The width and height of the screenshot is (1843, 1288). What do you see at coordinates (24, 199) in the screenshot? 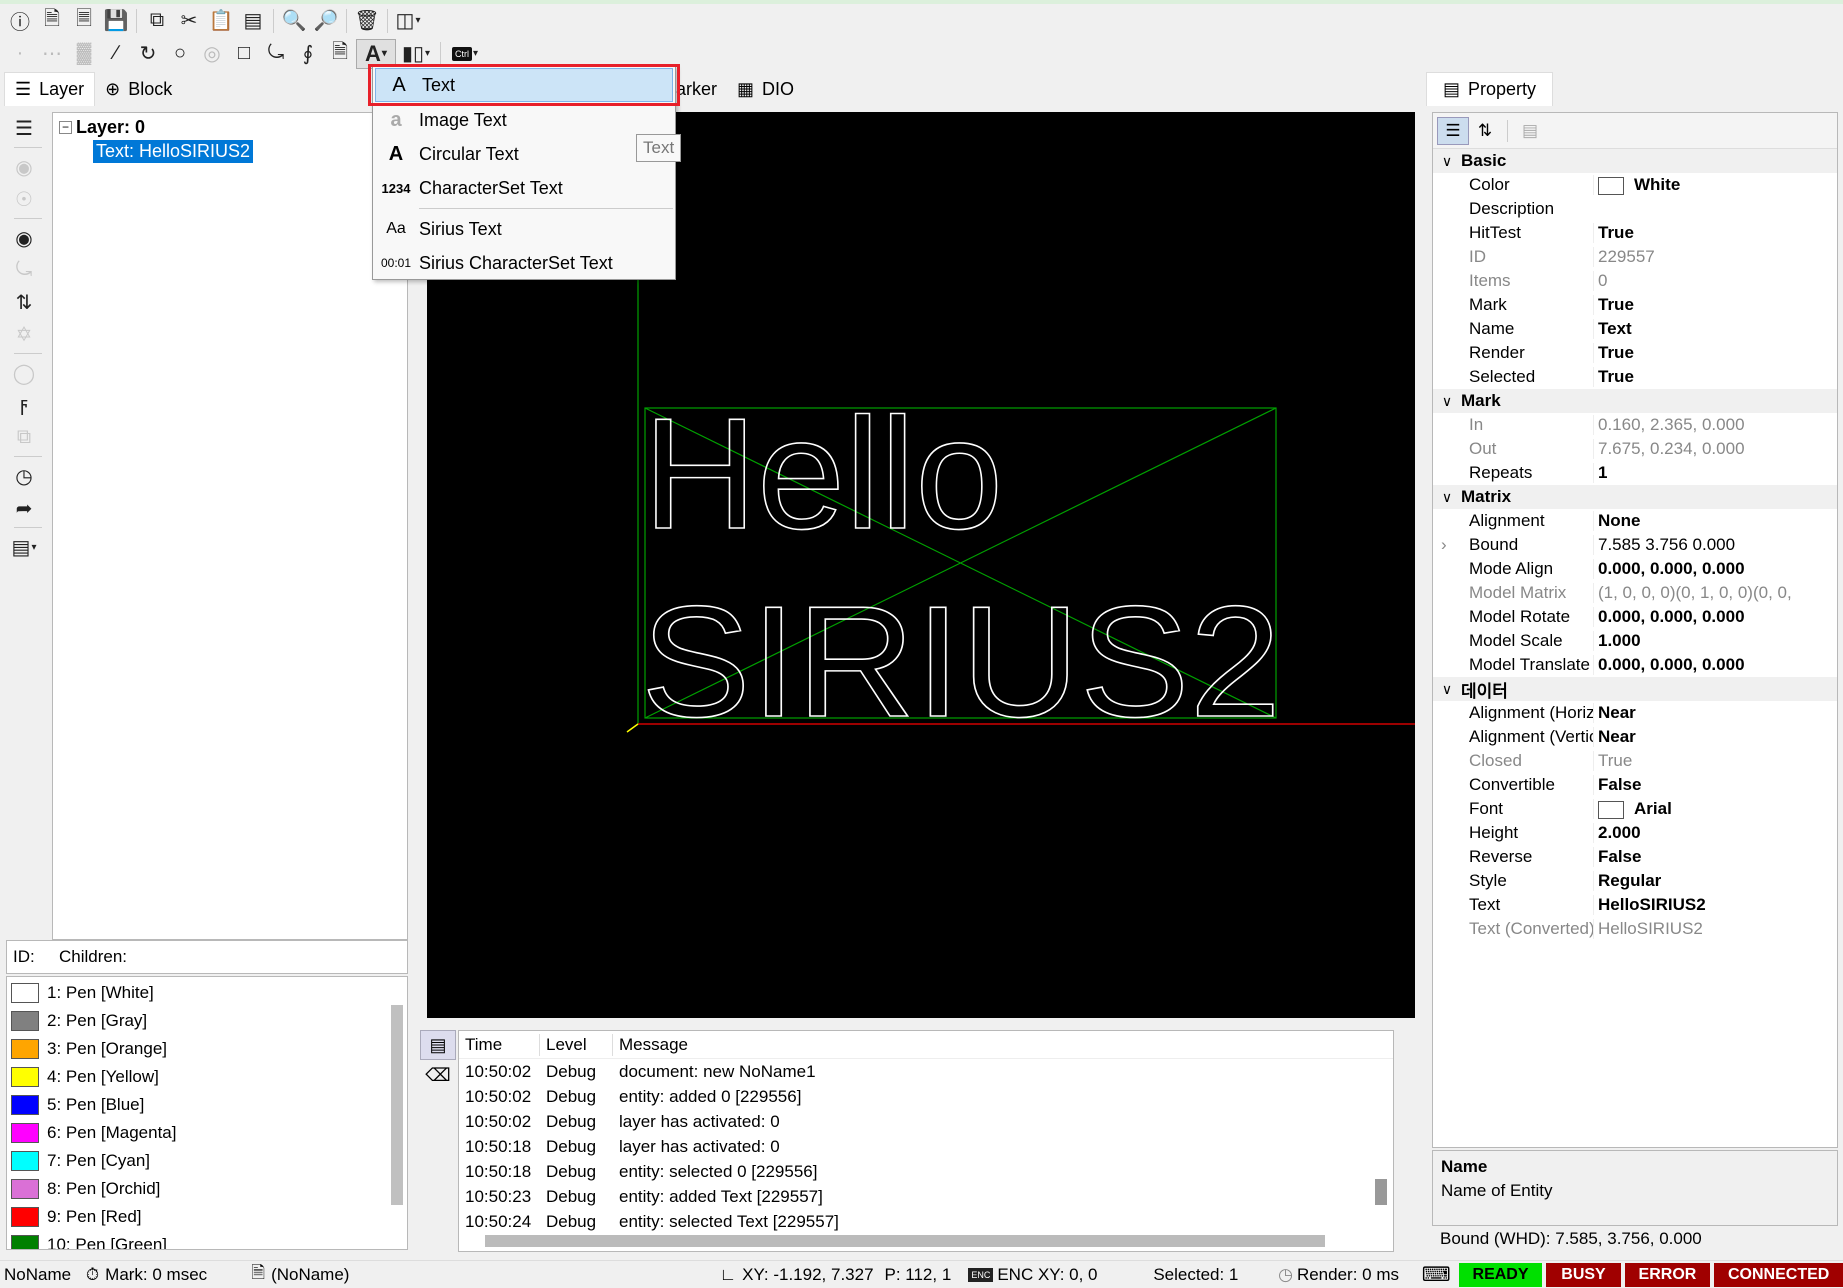
I see `3d-icon: ☉` at bounding box center [24, 199].